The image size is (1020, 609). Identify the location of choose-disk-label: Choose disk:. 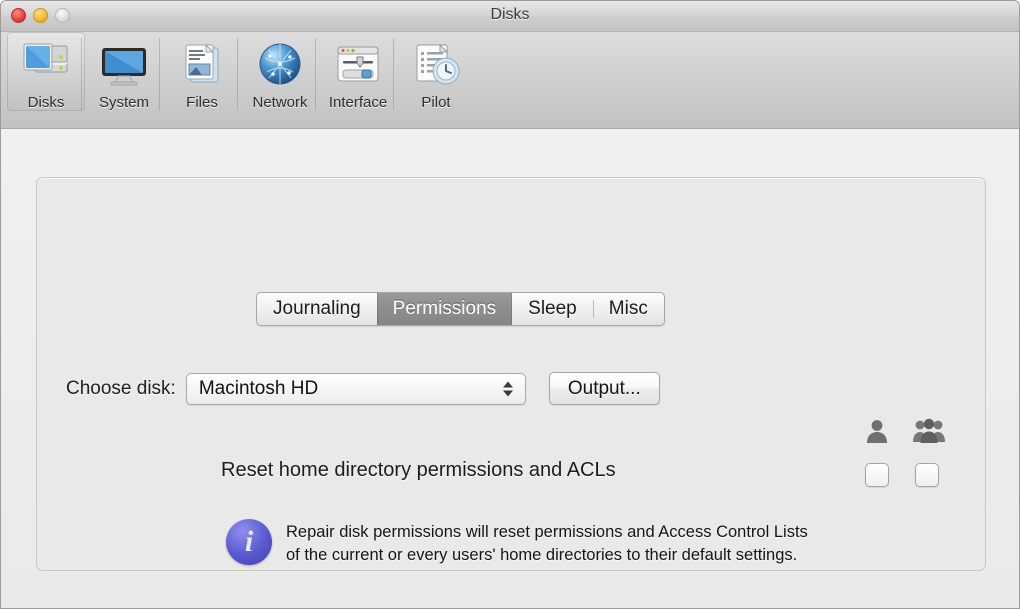
(121, 388).